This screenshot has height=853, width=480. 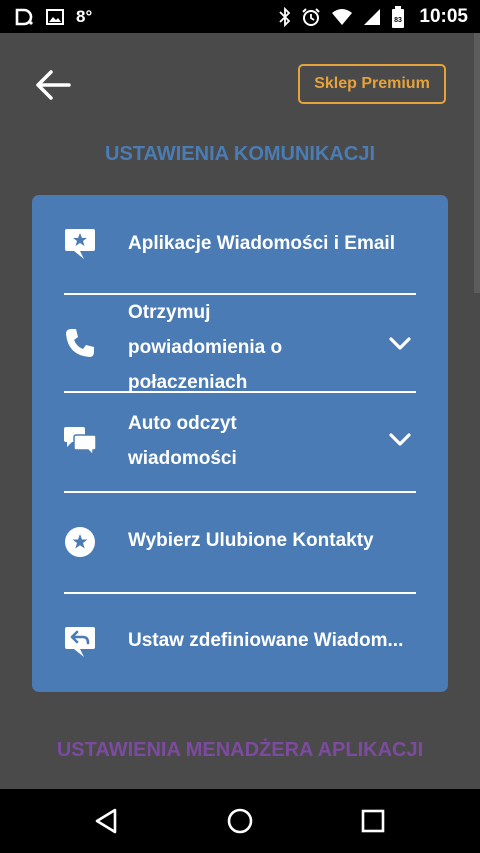 I want to click on status-bar: 8° 83 10:05, so click(x=240, y=16).